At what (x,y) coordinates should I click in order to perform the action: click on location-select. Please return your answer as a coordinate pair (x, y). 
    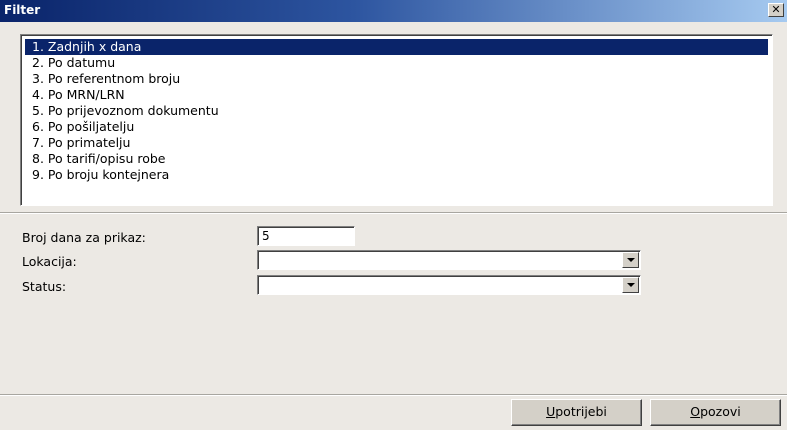
    Looking at the image, I should click on (449, 260).